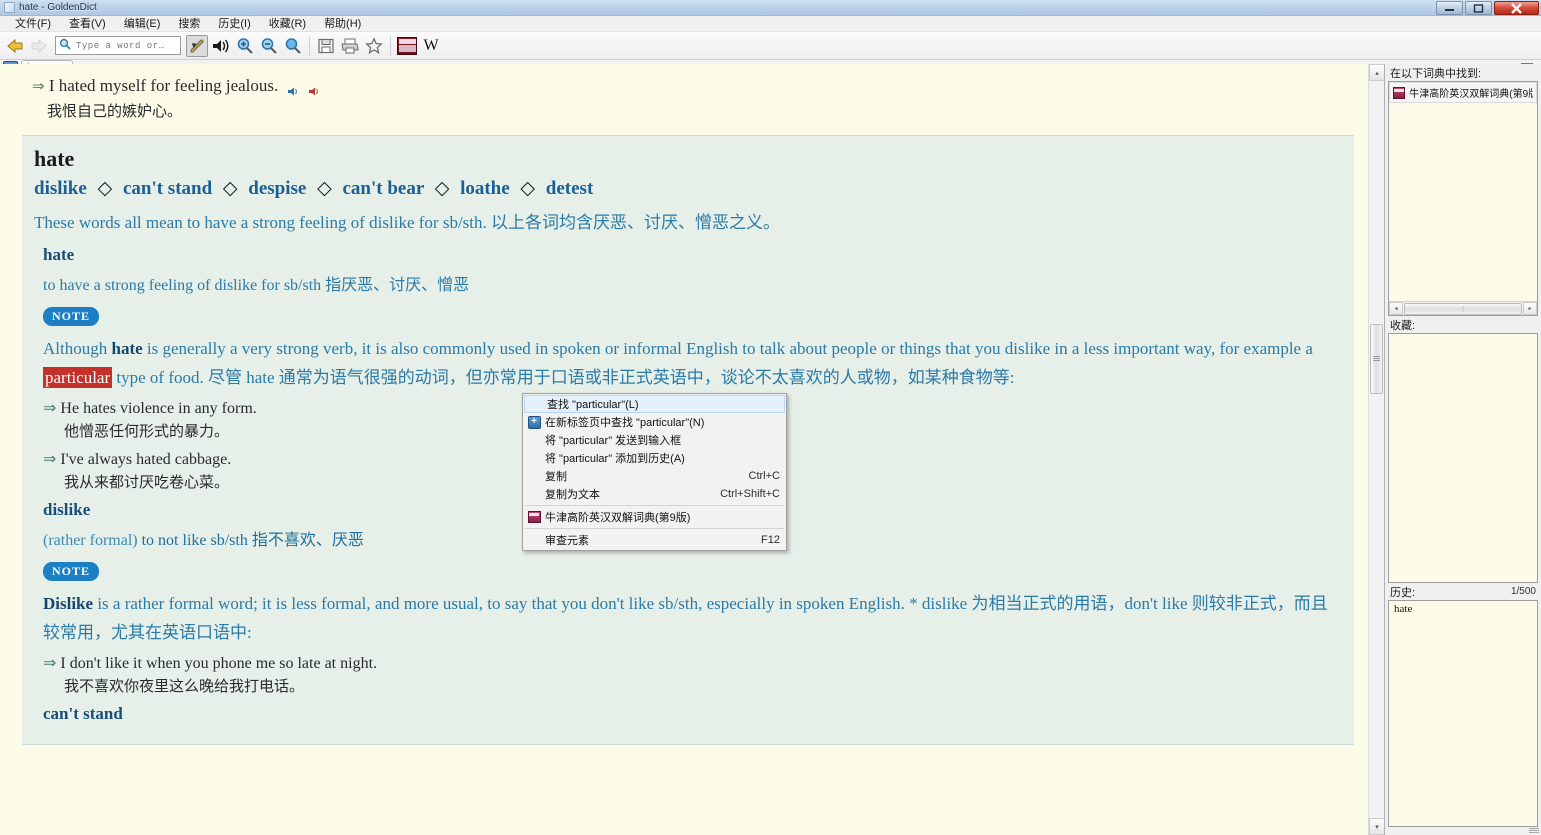  I want to click on plus-icon: +, so click(534, 422).